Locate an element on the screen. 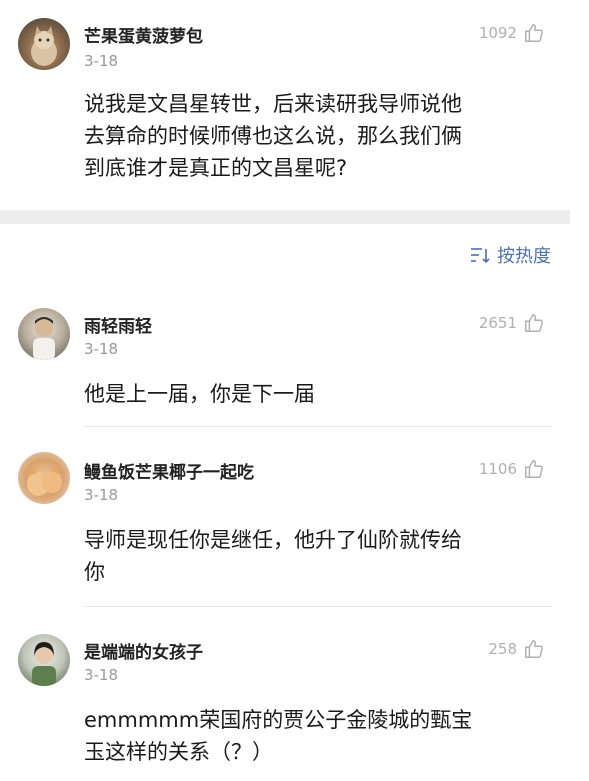  sort-label: 按热度 is located at coordinates (524, 256).